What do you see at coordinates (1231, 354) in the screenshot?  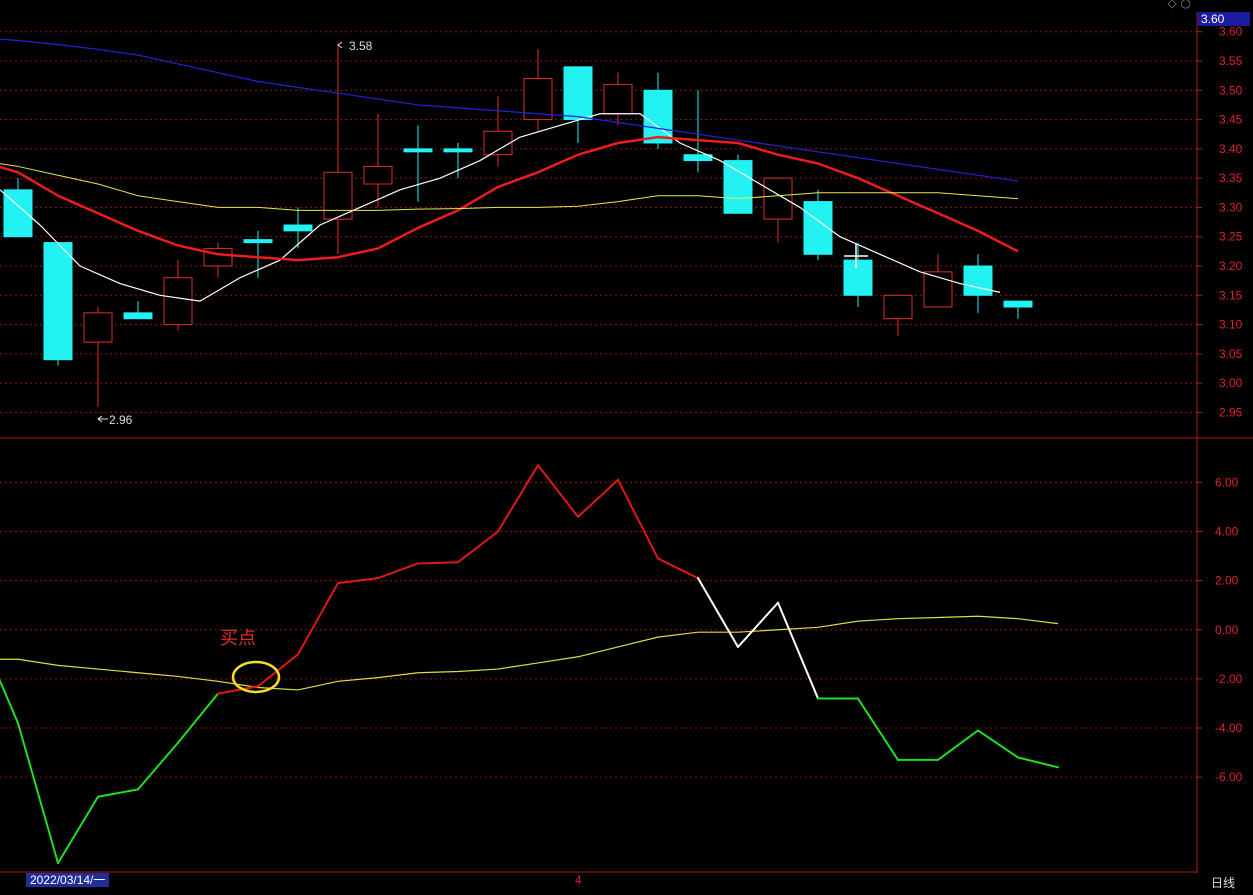 I see `price-tick-label: 3.05` at bounding box center [1231, 354].